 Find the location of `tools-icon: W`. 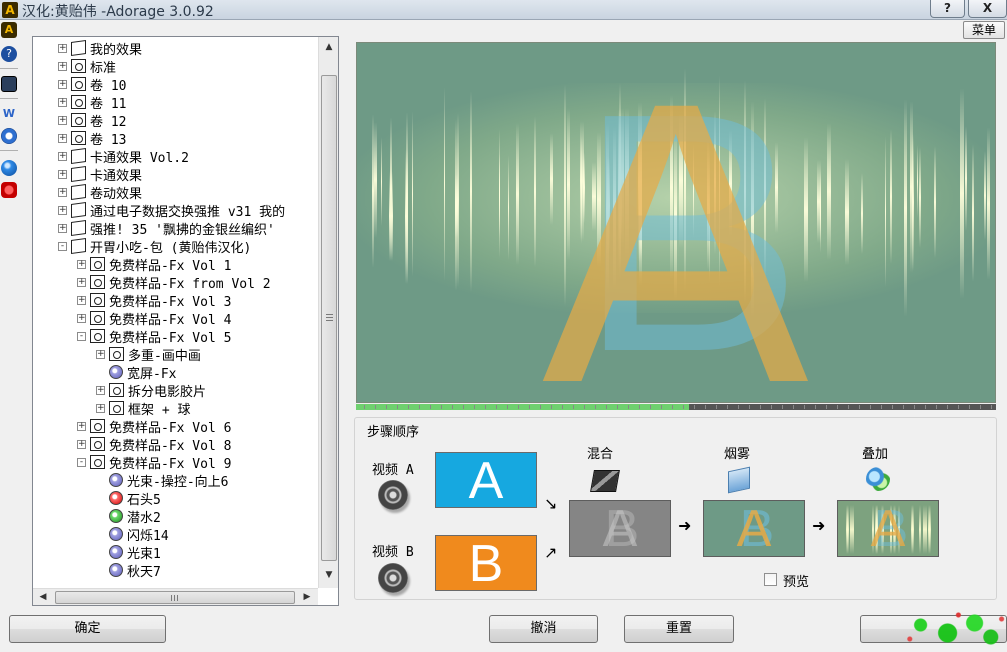

tools-icon: W is located at coordinates (9, 114).